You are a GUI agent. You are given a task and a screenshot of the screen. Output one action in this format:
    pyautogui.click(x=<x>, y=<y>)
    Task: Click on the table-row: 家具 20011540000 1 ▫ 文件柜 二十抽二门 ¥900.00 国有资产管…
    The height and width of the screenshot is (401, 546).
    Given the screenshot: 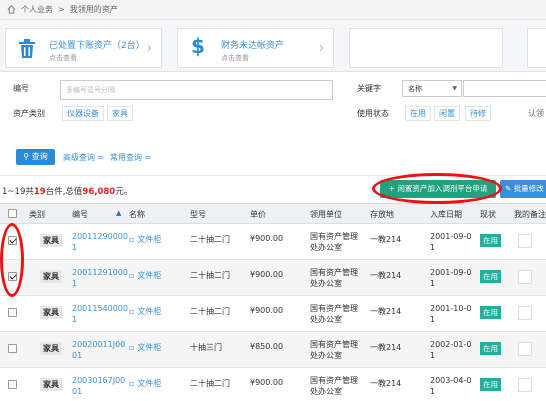 What is the action you would take?
    pyautogui.click(x=273, y=314)
    